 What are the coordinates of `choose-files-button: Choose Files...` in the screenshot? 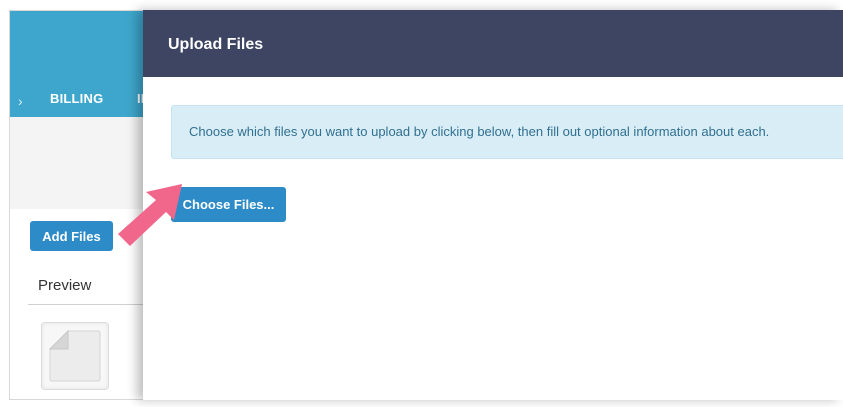 It's located at (228, 204).